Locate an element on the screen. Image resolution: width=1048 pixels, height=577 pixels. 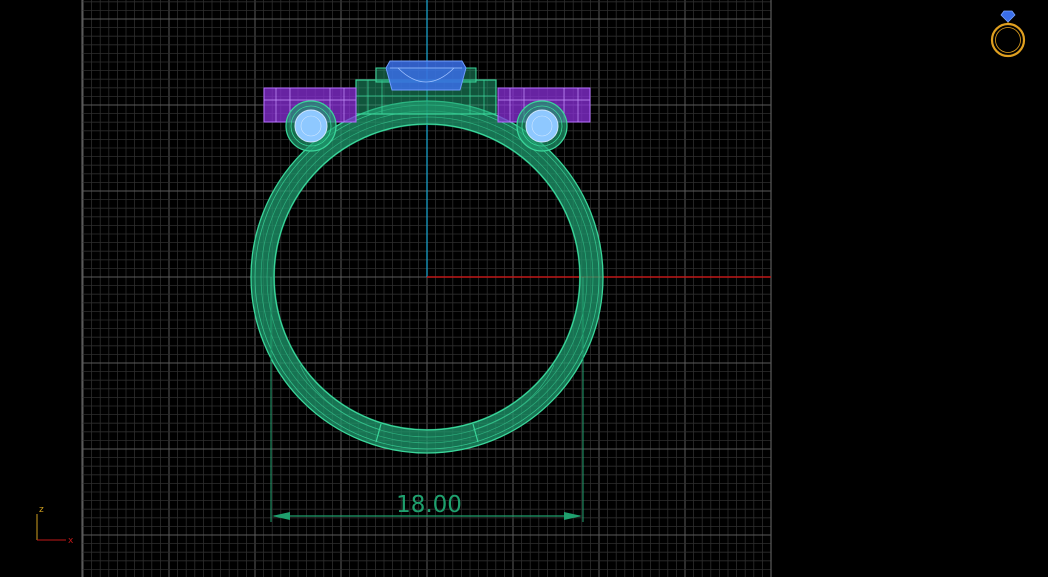
dimension-value: 18.00 is located at coordinates (429, 505).